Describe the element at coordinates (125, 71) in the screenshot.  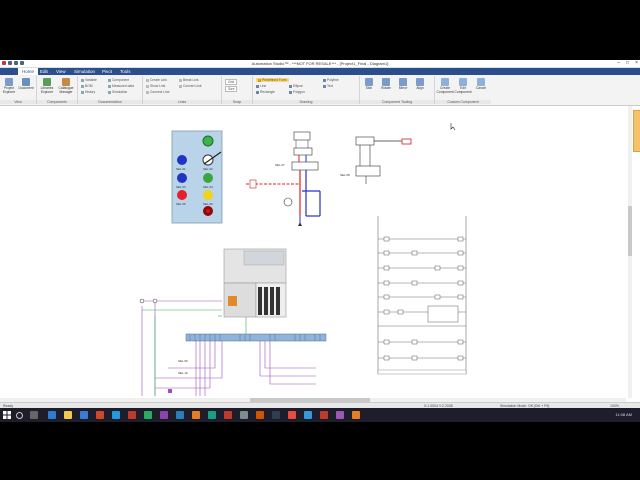
I see `tab-tools: Tools` at that location.